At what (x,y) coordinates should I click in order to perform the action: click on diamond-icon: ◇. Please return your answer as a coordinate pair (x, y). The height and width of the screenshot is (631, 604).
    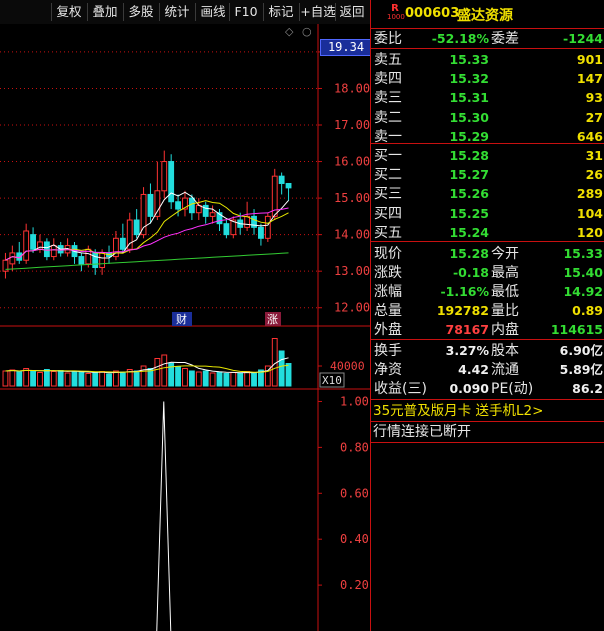
    Looking at the image, I should click on (290, 31).